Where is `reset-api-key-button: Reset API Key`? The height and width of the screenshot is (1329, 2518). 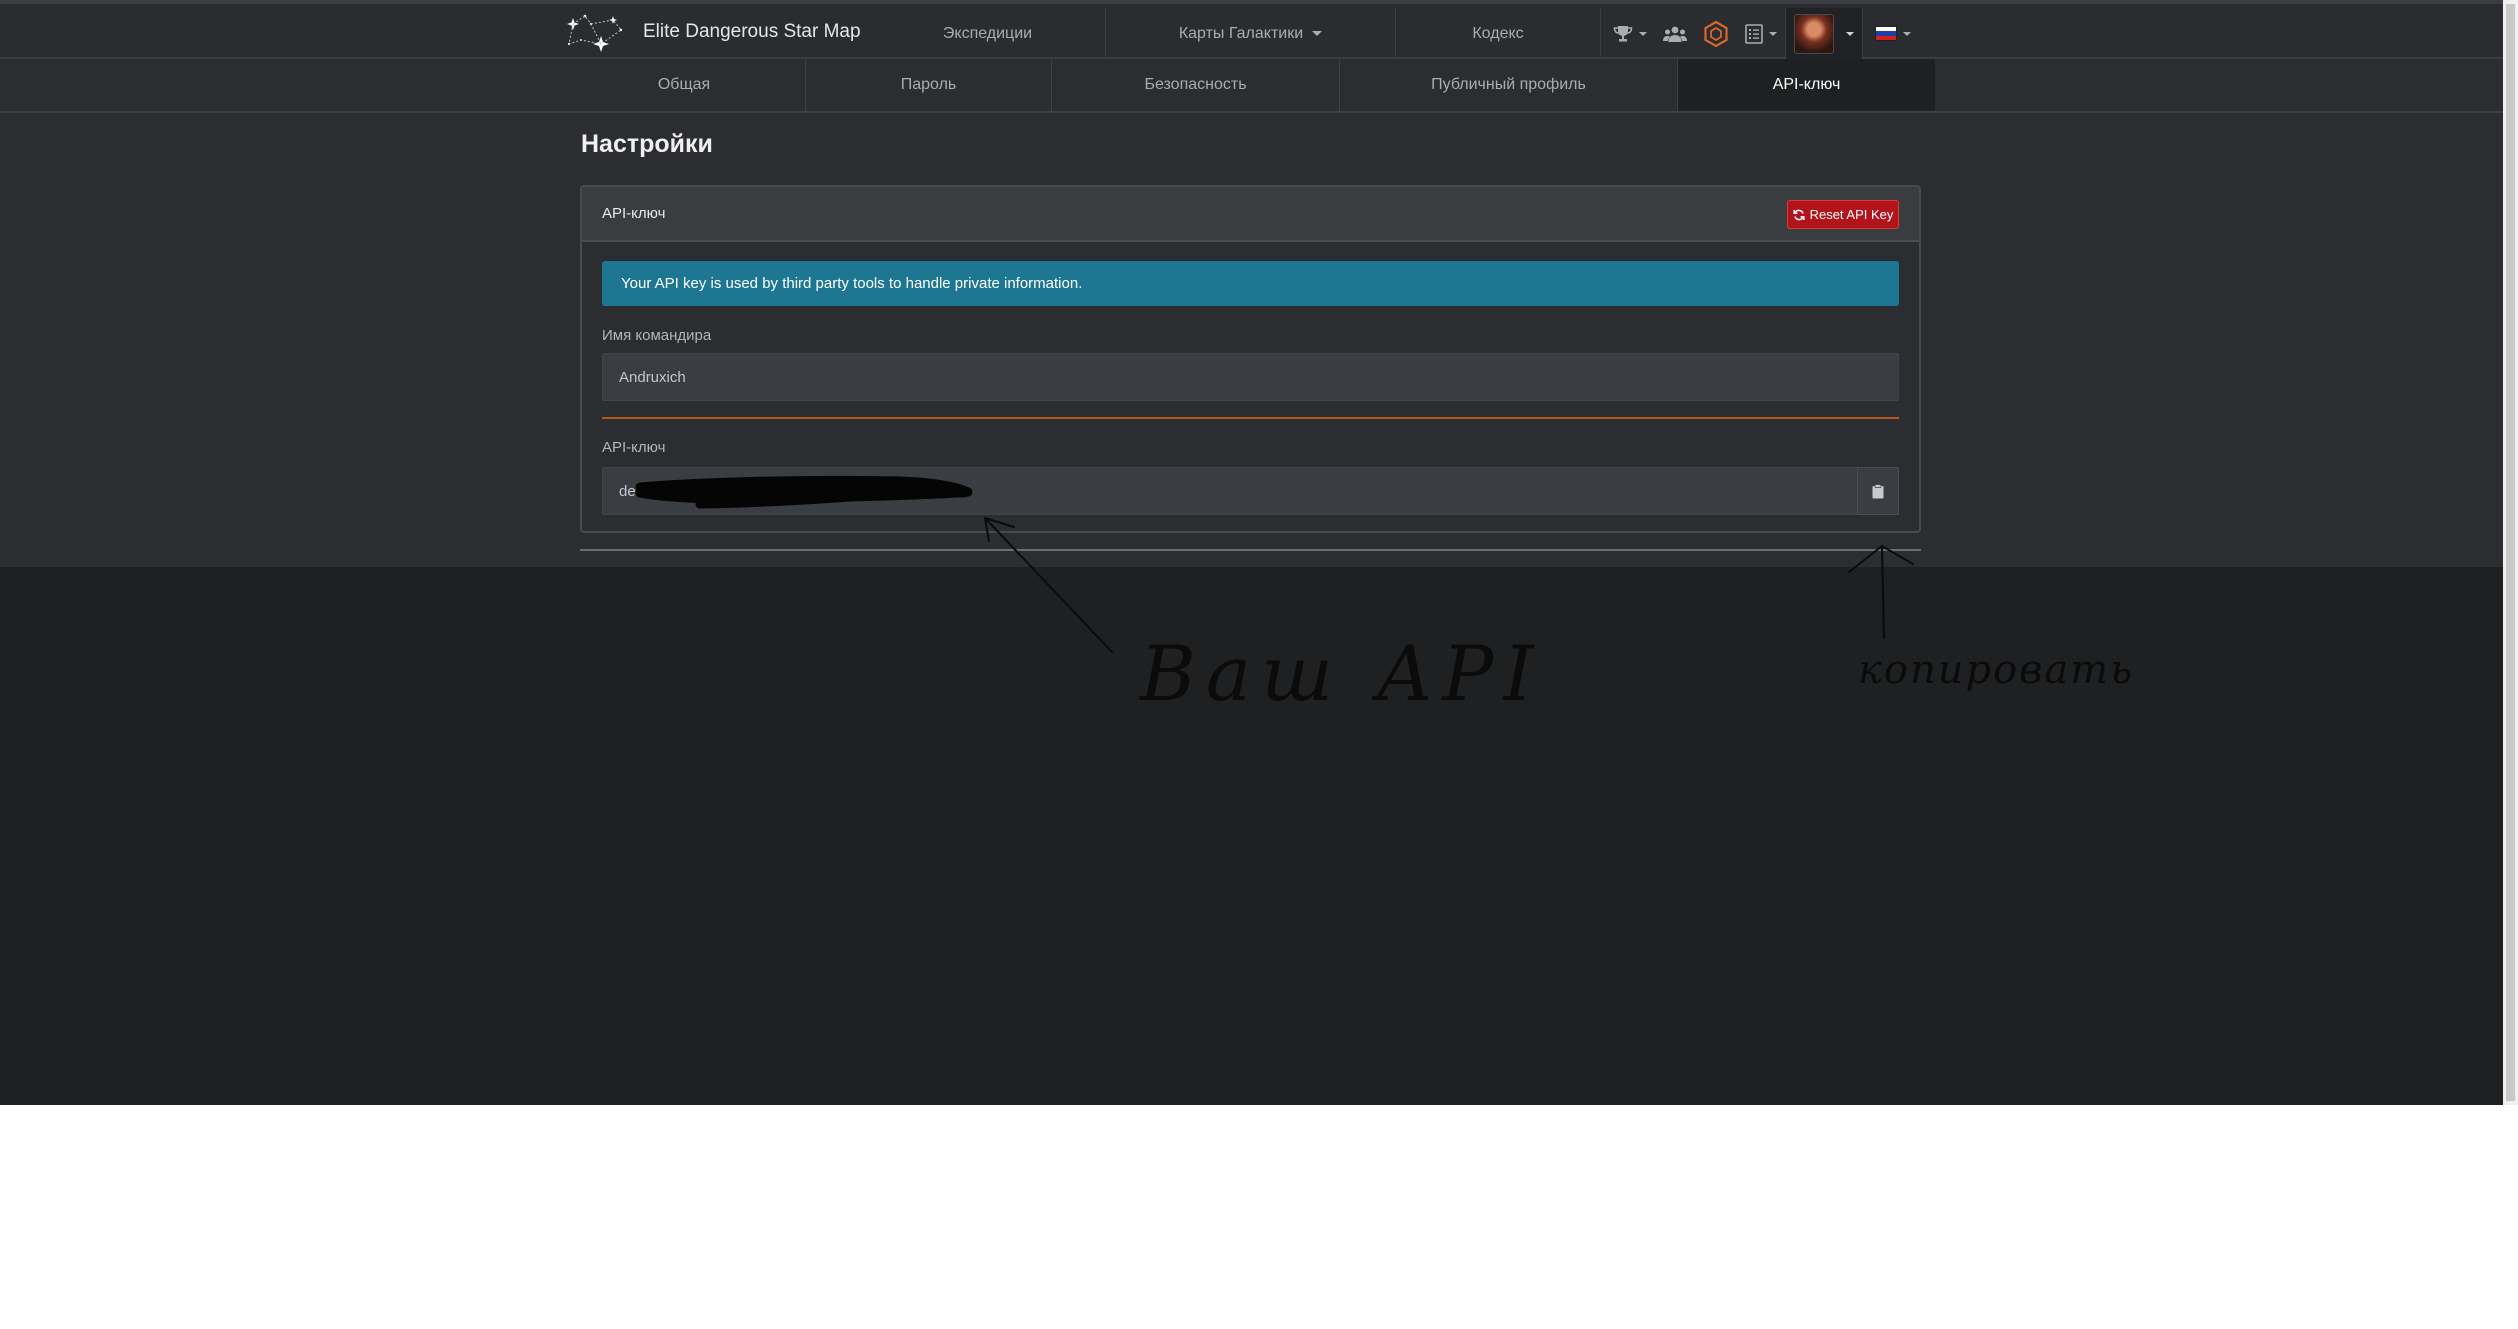 reset-api-key-button: Reset API Key is located at coordinates (1843, 214).